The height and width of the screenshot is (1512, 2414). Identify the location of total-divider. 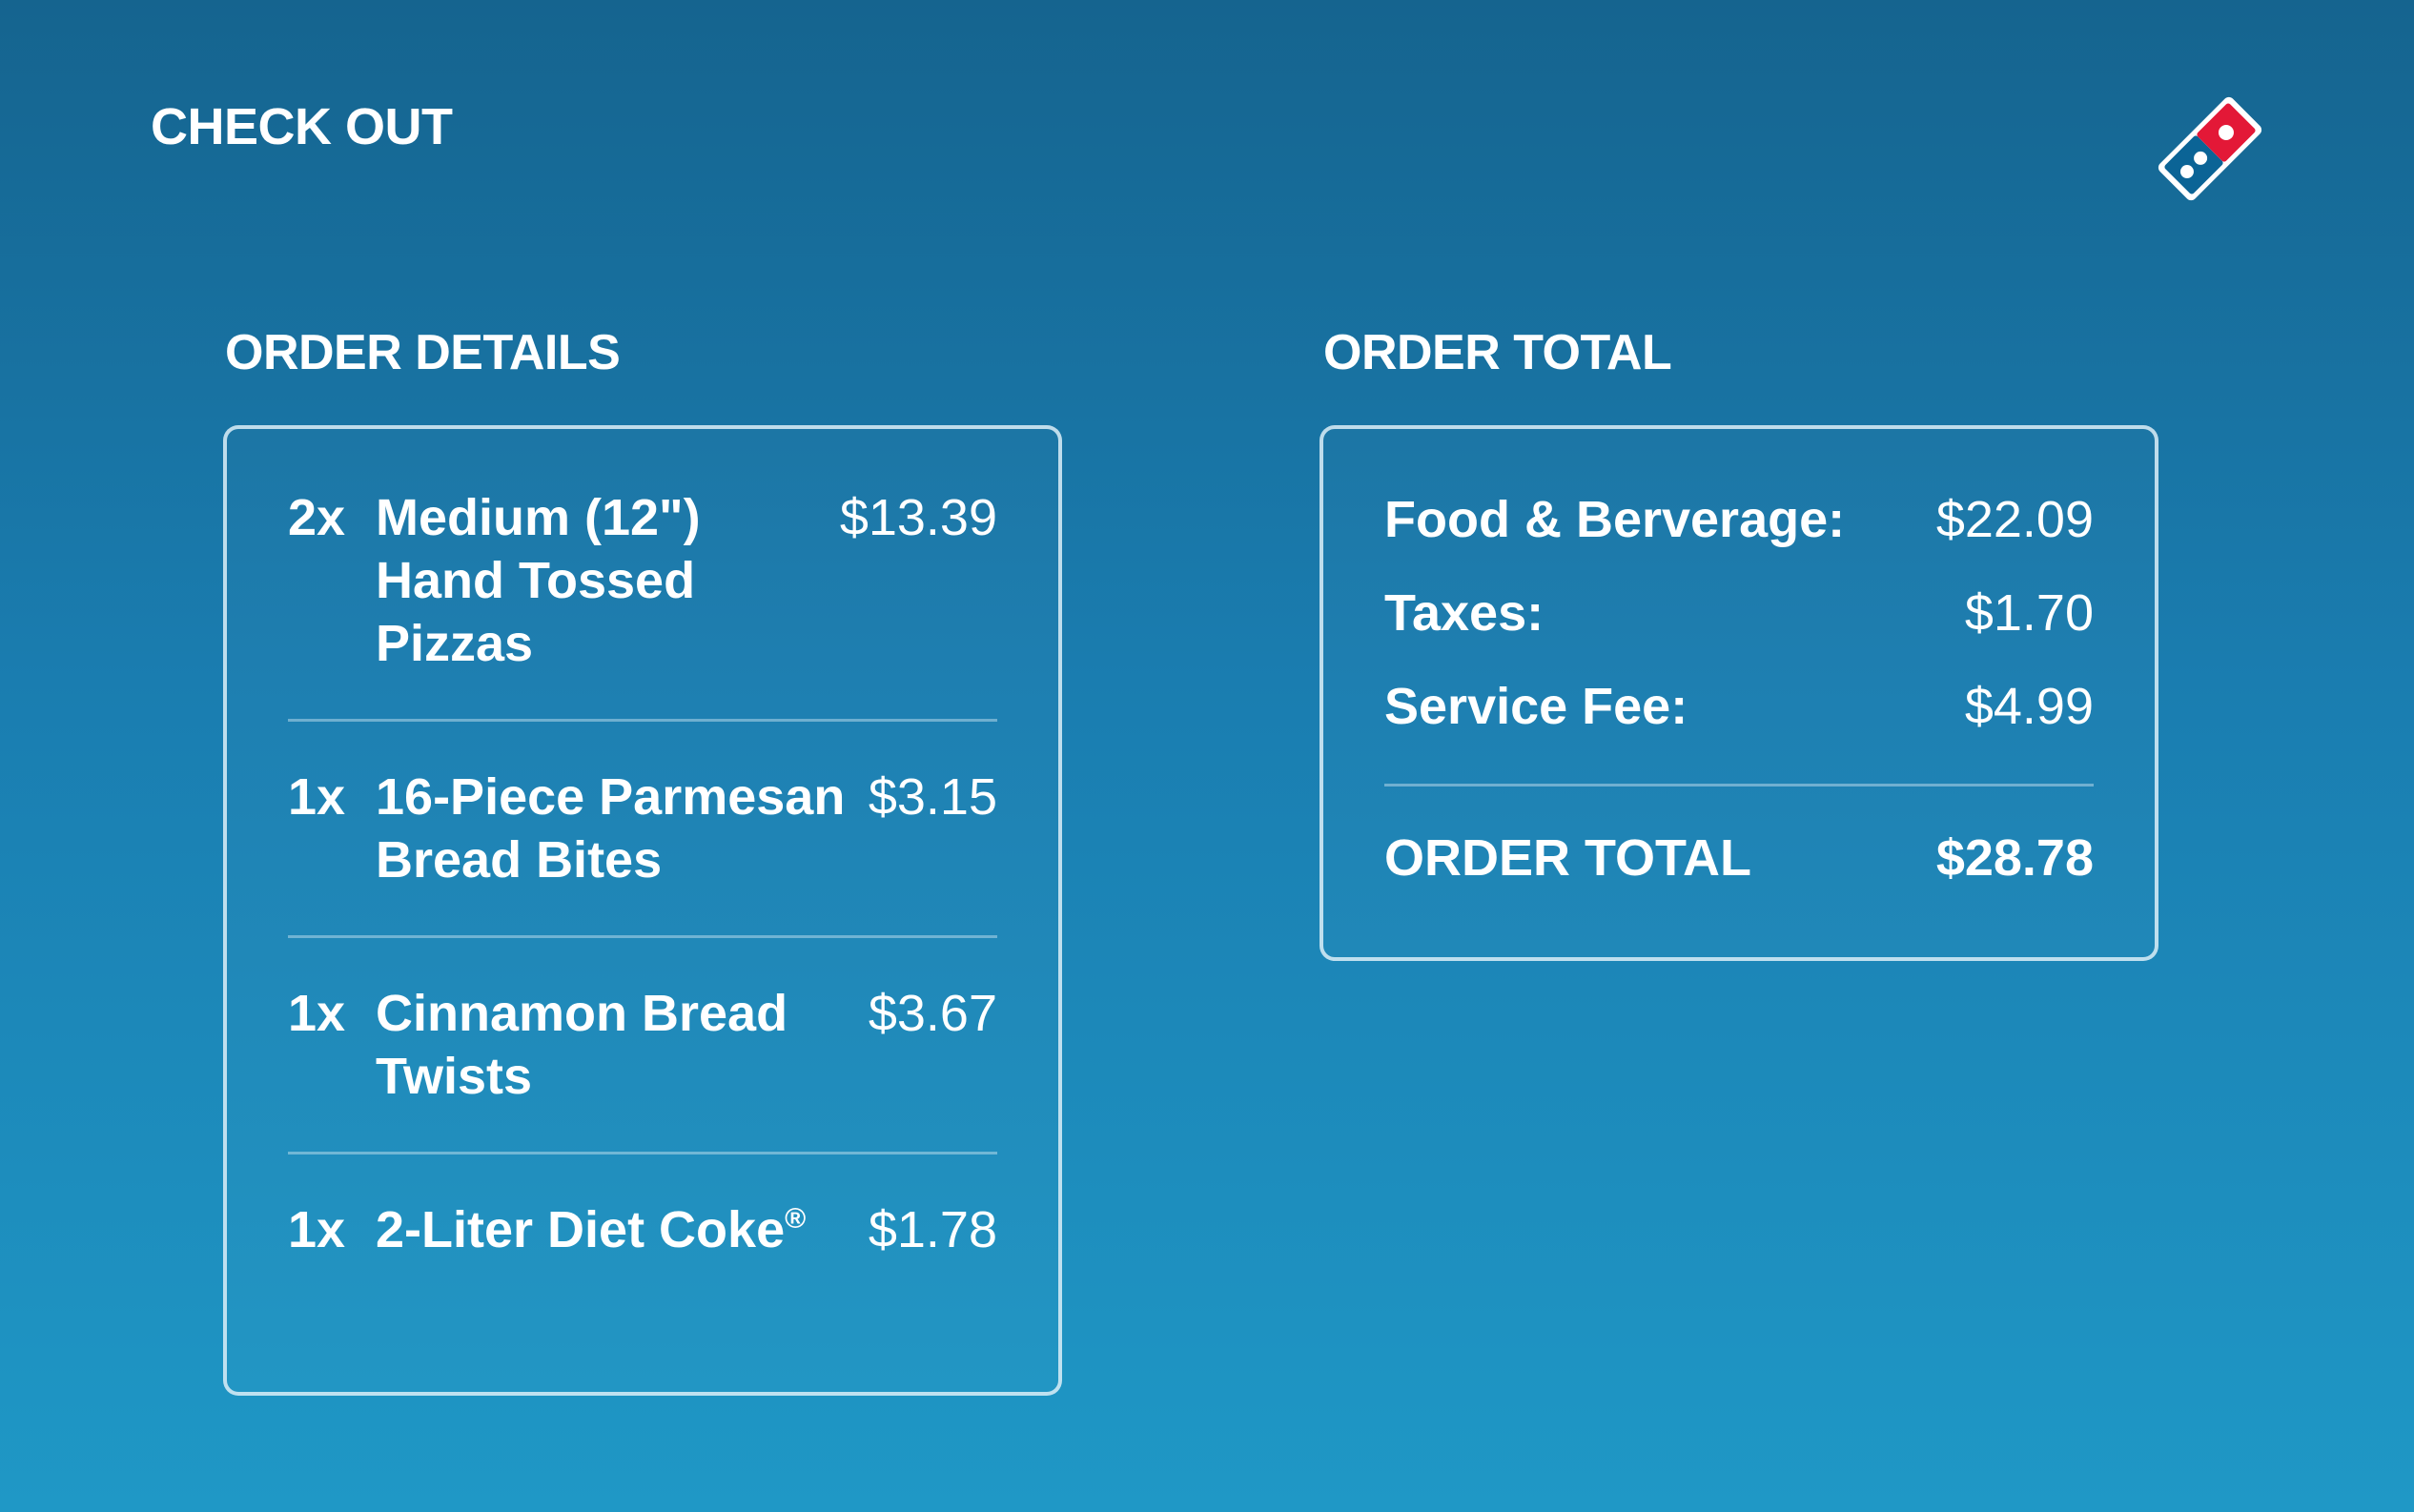
(1739, 785).